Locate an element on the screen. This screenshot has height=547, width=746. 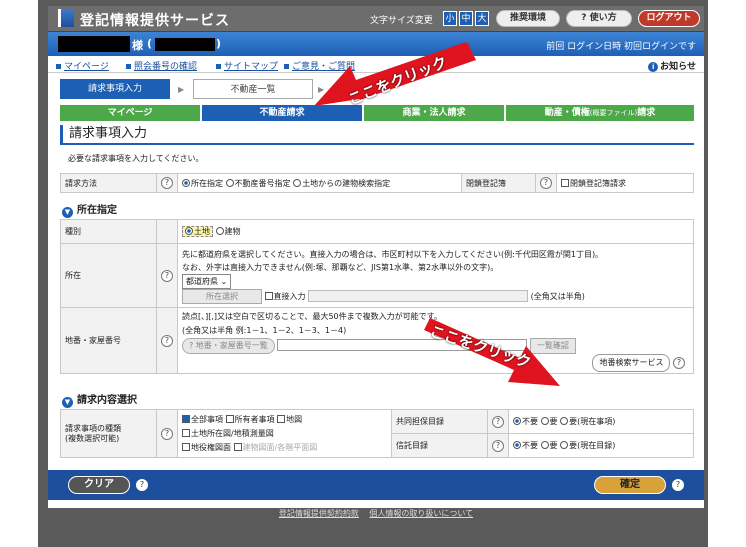
checkbox-all-items is located at coordinates (186, 418).